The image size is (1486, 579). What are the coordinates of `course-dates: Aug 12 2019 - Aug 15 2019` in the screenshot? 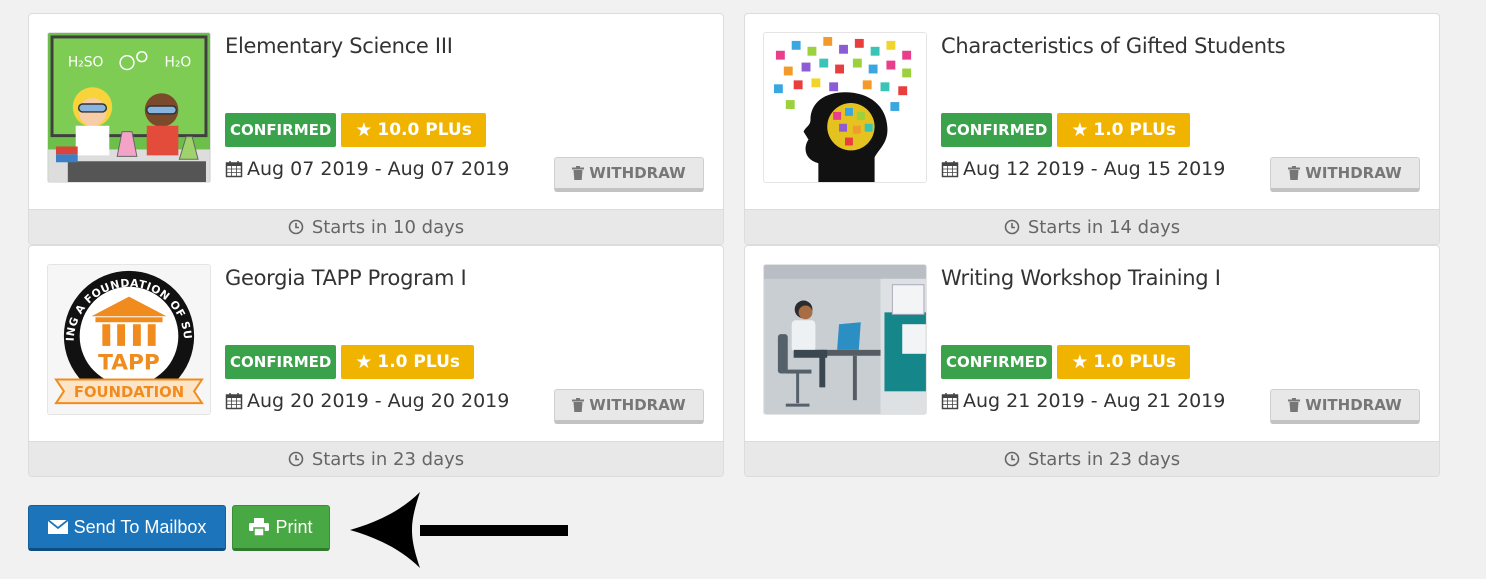 It's located at (1083, 169).